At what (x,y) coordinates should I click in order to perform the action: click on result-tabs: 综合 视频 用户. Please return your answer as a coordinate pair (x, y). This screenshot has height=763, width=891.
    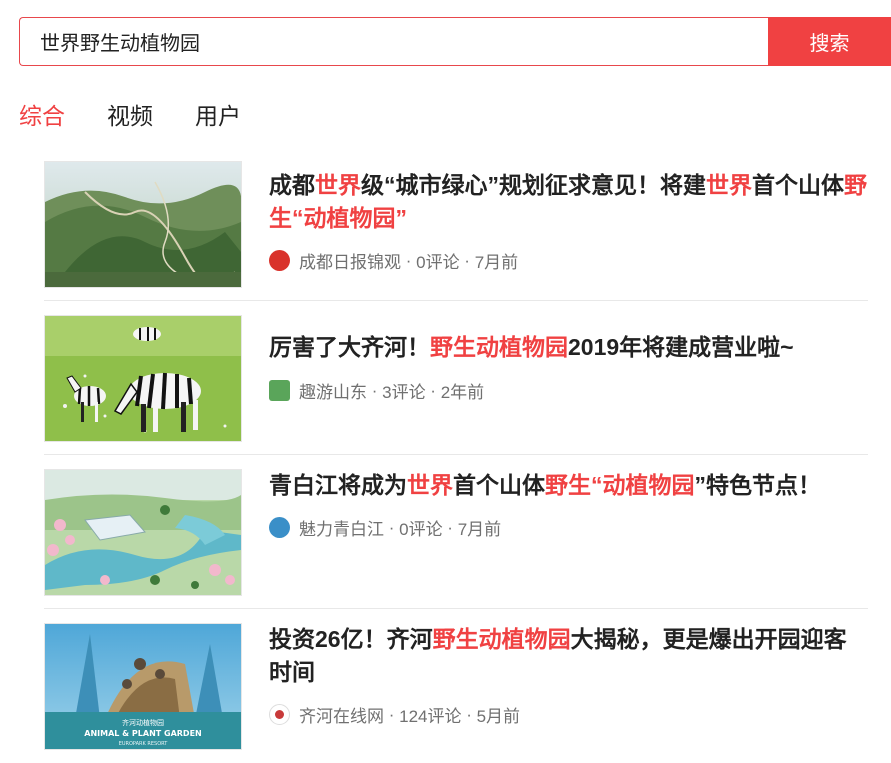
    Looking at the image, I should click on (151, 116).